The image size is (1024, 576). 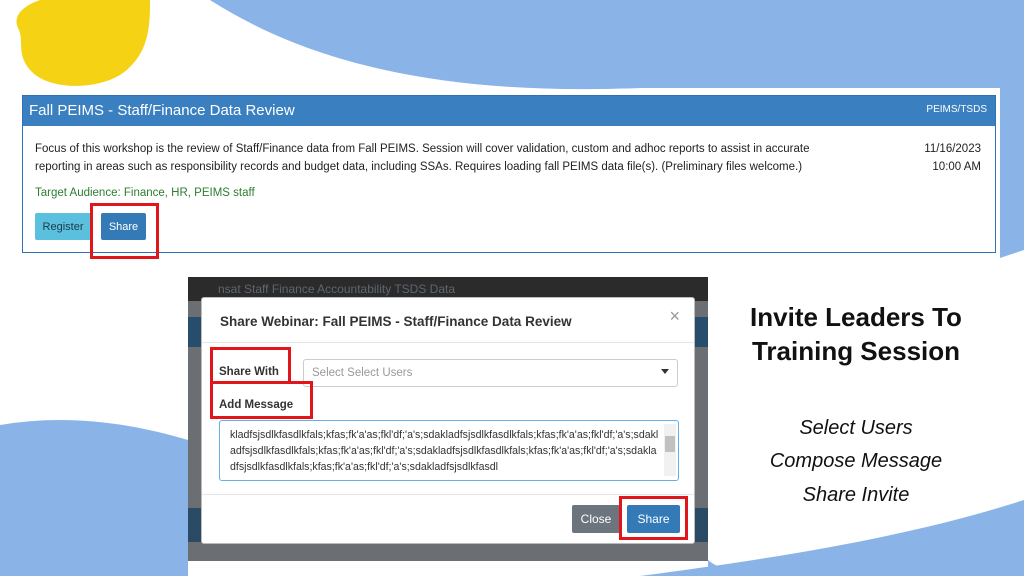 What do you see at coordinates (952, 158) in the screenshot?
I see `card-datetime: 11/16/2023 10:00 AM` at bounding box center [952, 158].